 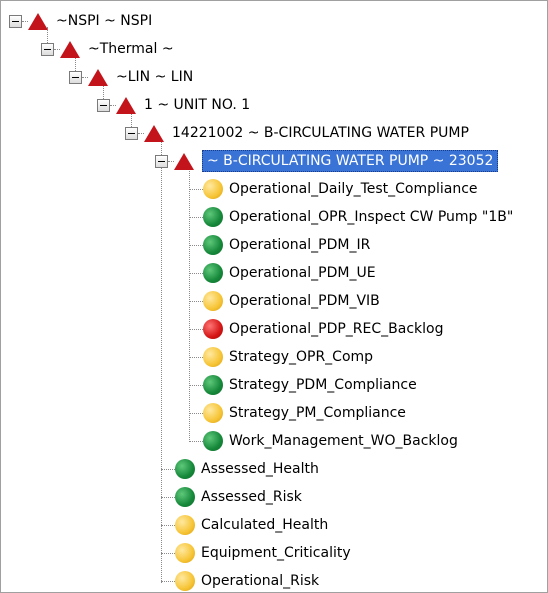 I want to click on tree-leaf: Assessed_Risk, so click(x=231, y=497).